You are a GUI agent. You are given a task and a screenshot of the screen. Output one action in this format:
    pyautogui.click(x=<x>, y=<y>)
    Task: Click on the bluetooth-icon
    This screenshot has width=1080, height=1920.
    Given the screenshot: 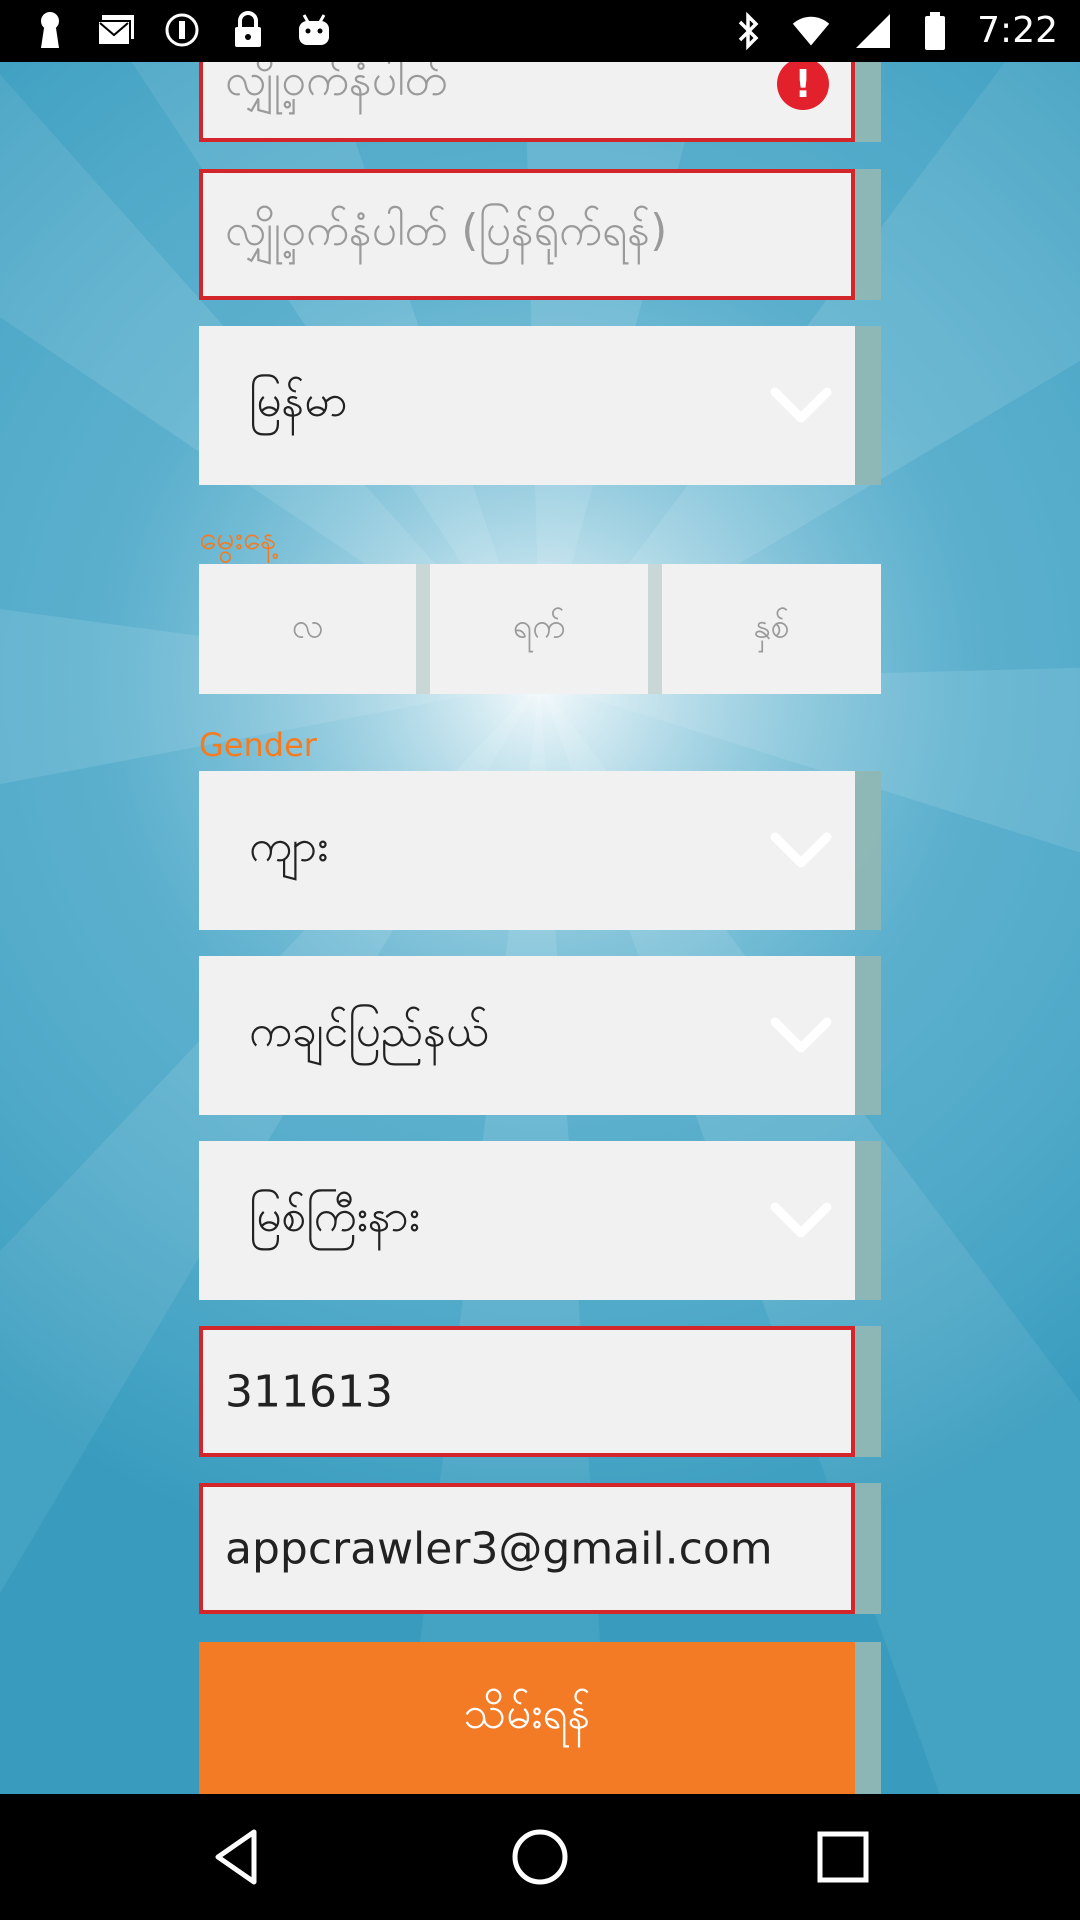 What is the action you would take?
    pyautogui.click(x=749, y=31)
    